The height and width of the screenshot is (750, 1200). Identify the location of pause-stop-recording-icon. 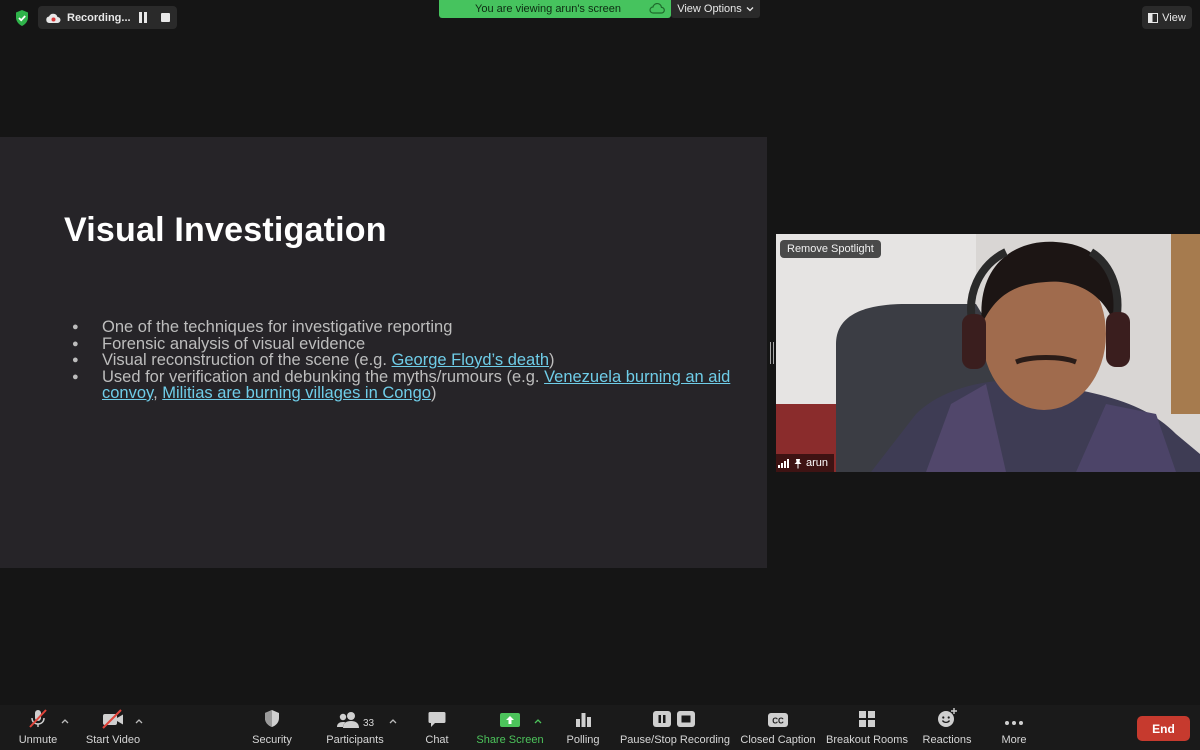
(674, 719).